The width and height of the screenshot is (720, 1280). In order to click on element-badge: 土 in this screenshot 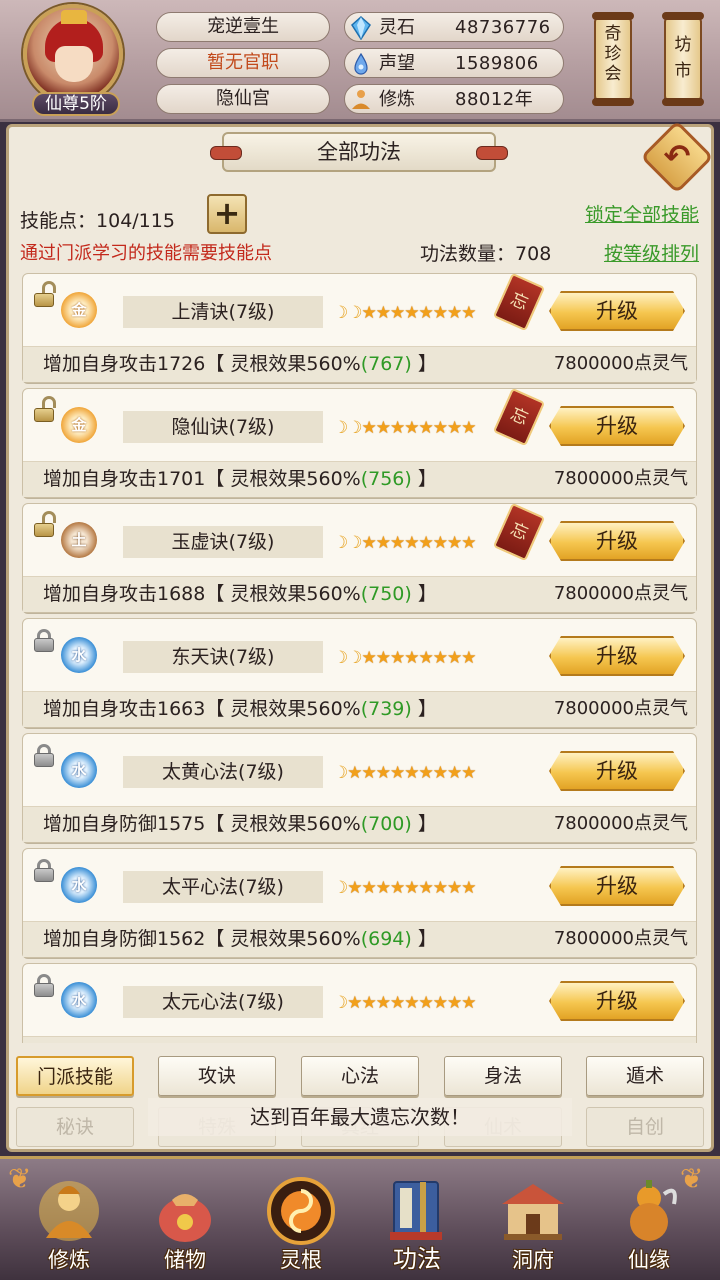, I will do `click(79, 540)`.